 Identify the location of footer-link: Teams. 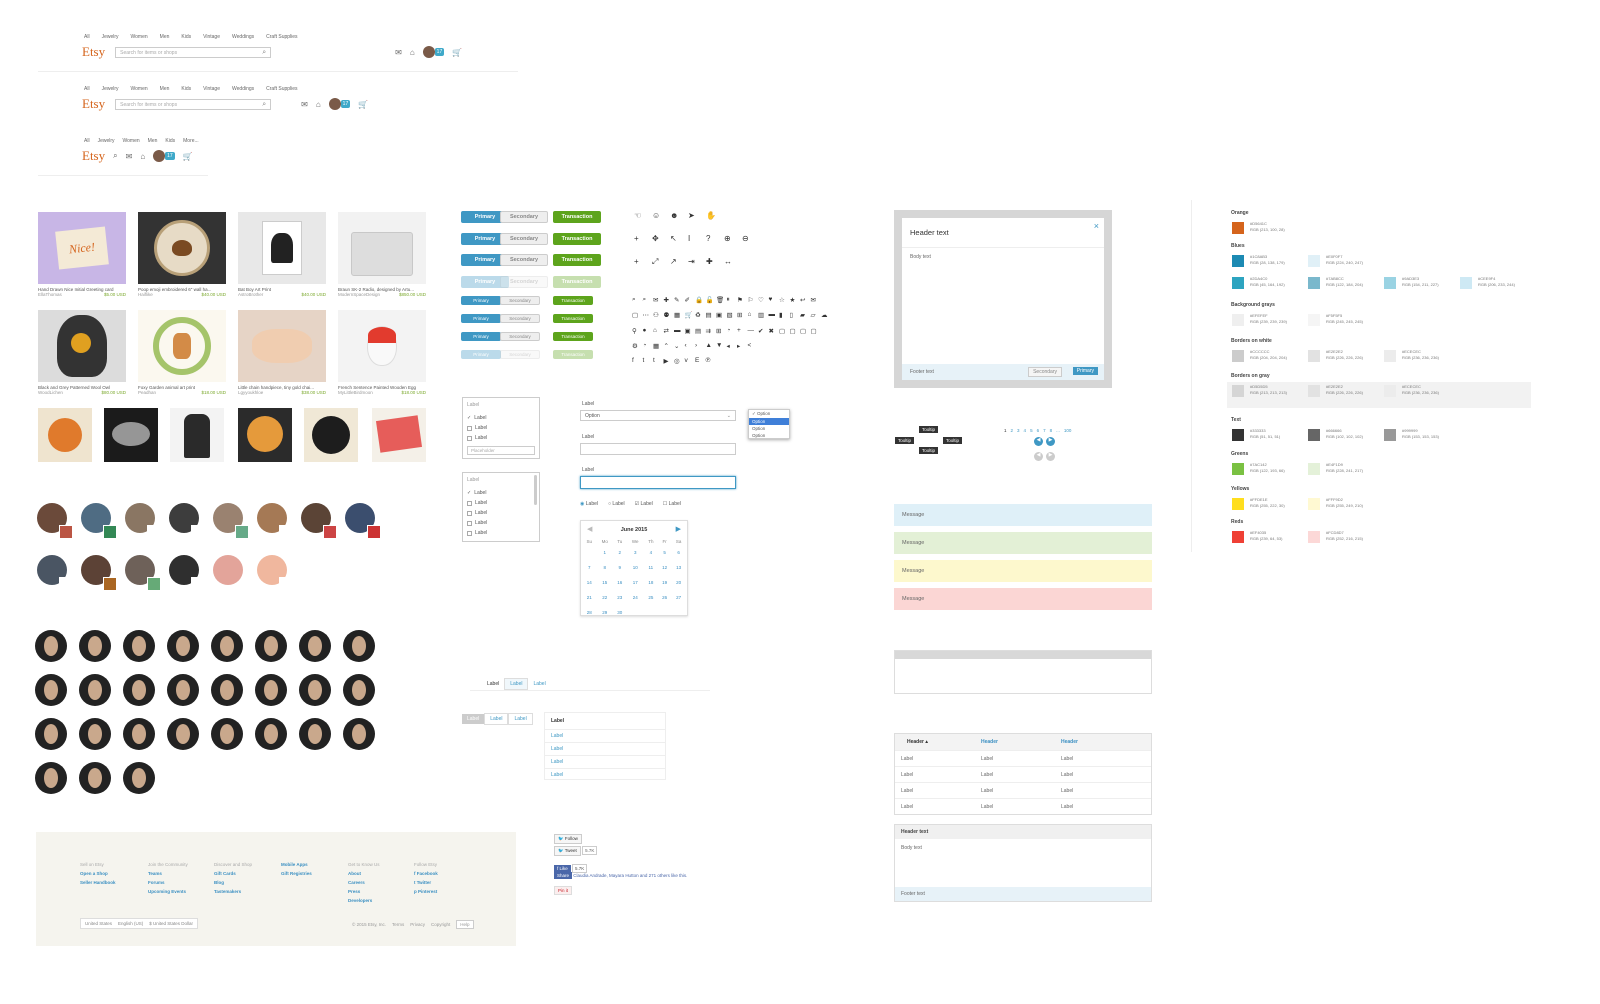
(168, 873).